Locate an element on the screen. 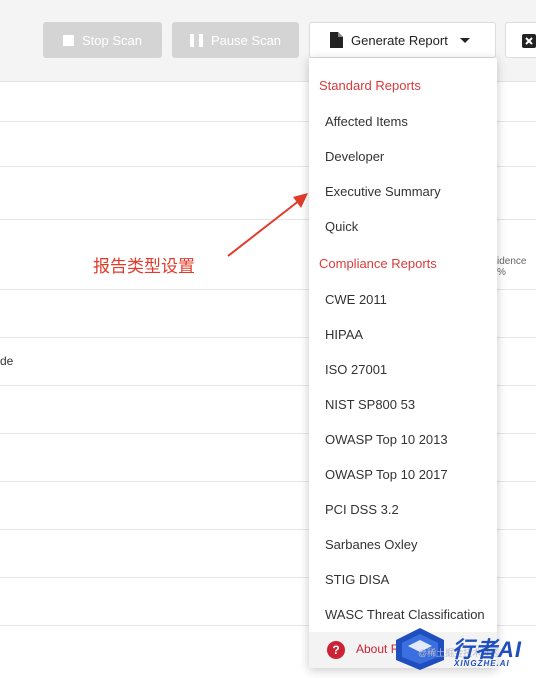 Image resolution: width=536 pixels, height=678 pixels. compliance-reports-header: Compliance Reports is located at coordinates (378, 263).